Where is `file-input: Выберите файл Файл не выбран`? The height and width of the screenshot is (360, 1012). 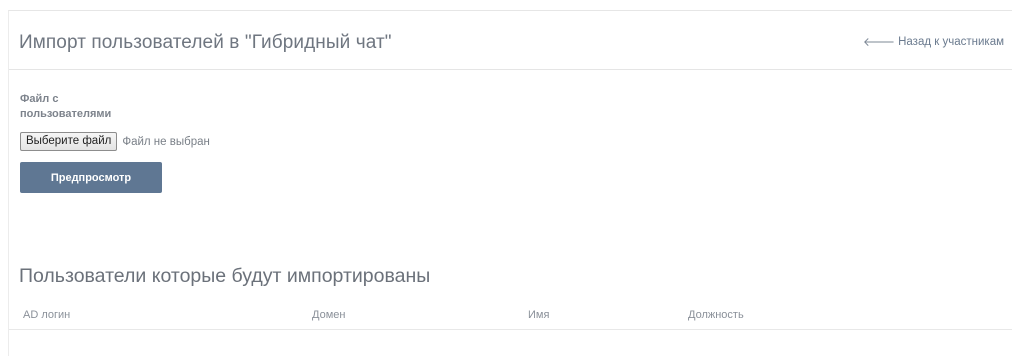
file-input: Выберите файл Файл не выбран is located at coordinates (115, 141).